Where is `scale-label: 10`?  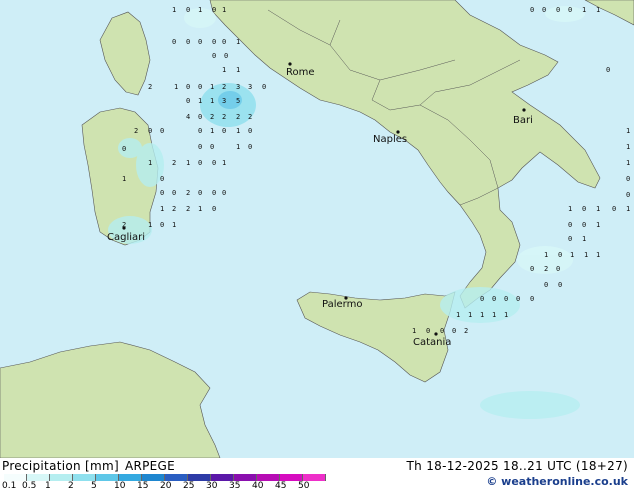 scale-label: 10 is located at coordinates (120, 485).